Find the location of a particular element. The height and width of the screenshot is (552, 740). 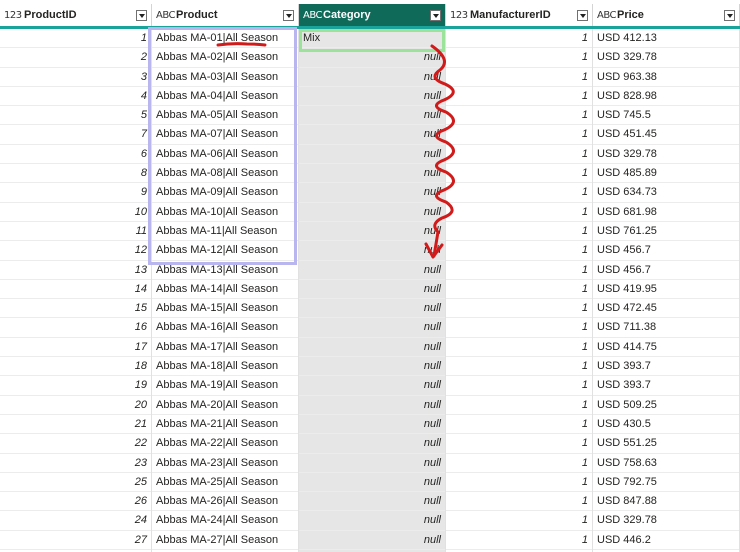

productid-cell: 27 is located at coordinates (75, 541).